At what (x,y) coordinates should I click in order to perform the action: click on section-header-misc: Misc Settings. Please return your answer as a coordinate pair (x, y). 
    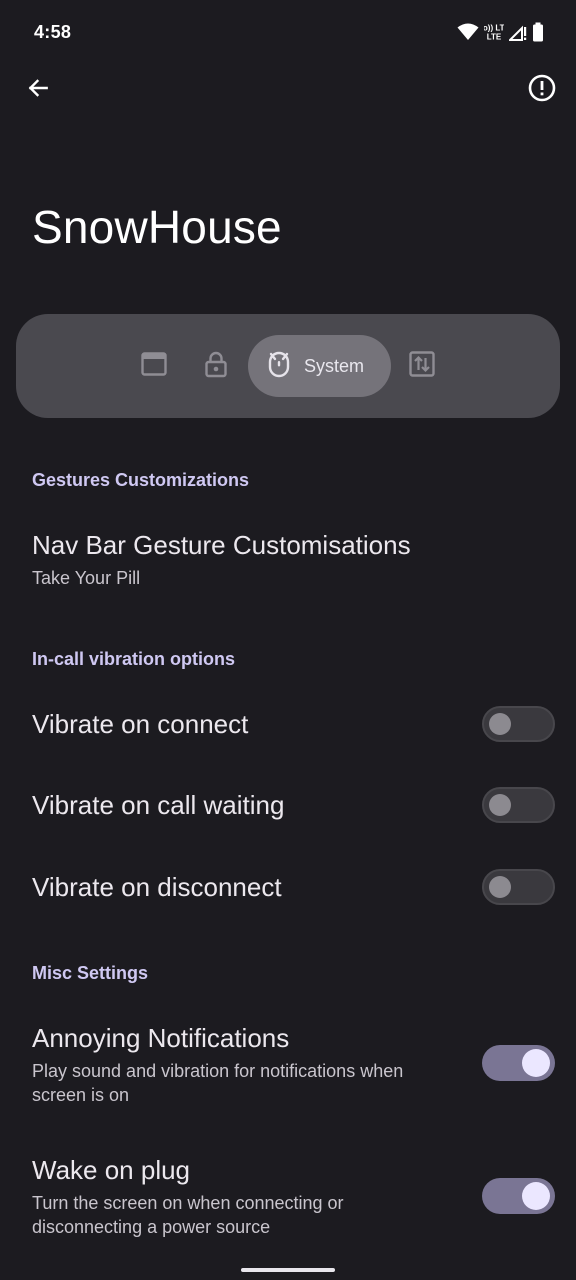
    Looking at the image, I should click on (90, 973).